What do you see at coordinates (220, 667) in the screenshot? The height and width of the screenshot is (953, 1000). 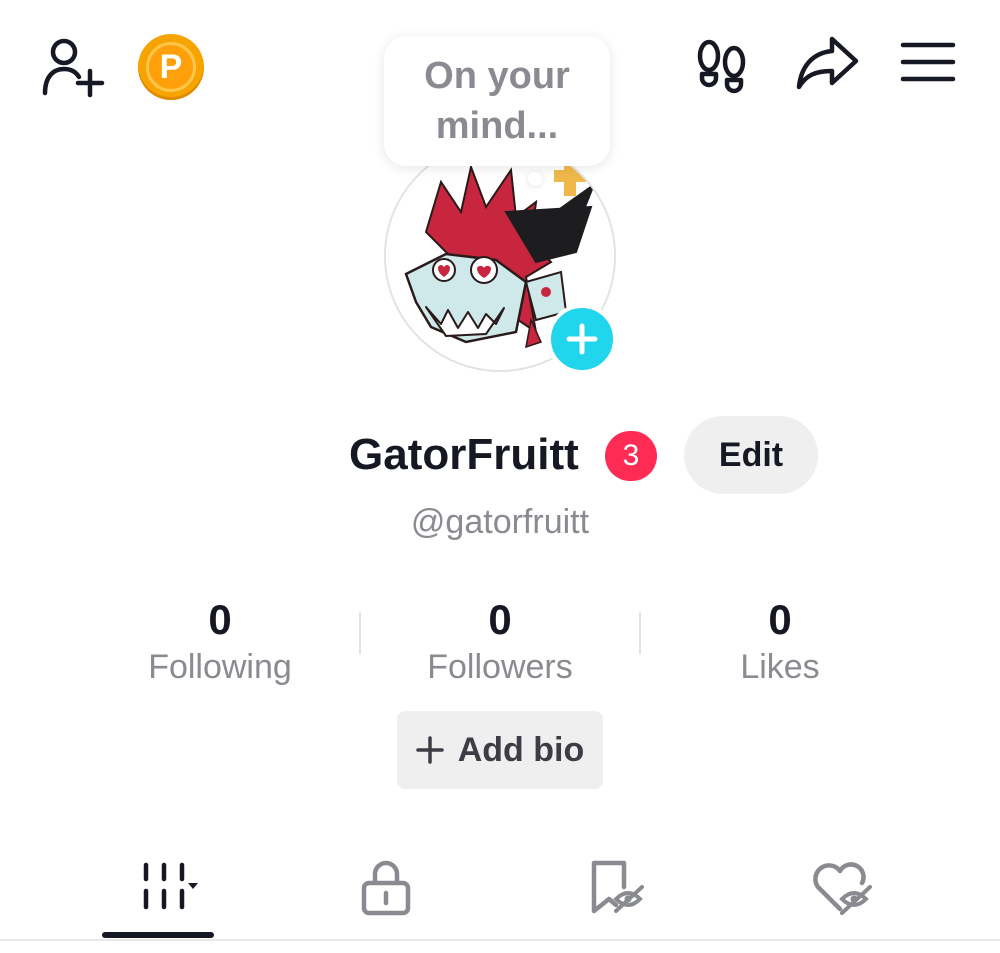 I see `stat-label: Following` at bounding box center [220, 667].